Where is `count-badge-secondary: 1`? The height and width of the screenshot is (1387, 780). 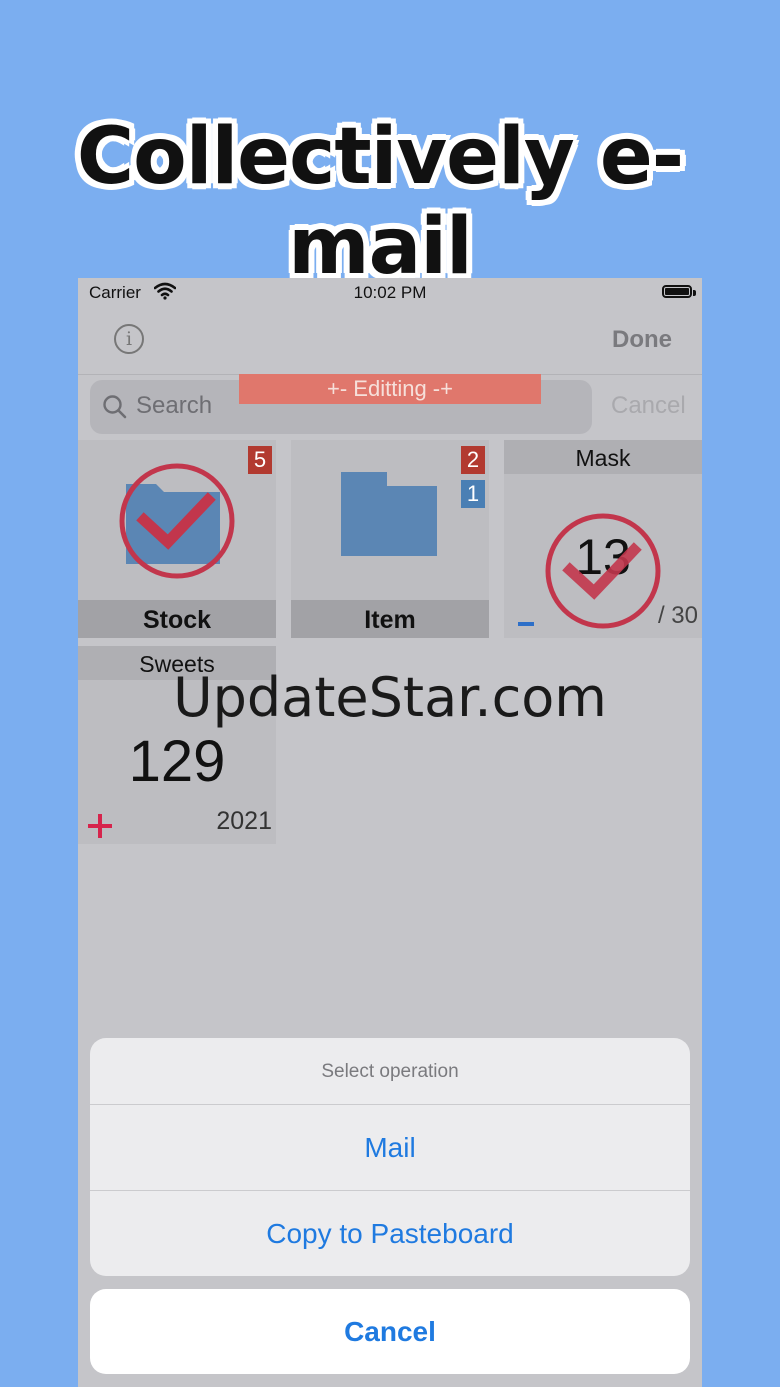
count-badge-secondary: 1 is located at coordinates (473, 494).